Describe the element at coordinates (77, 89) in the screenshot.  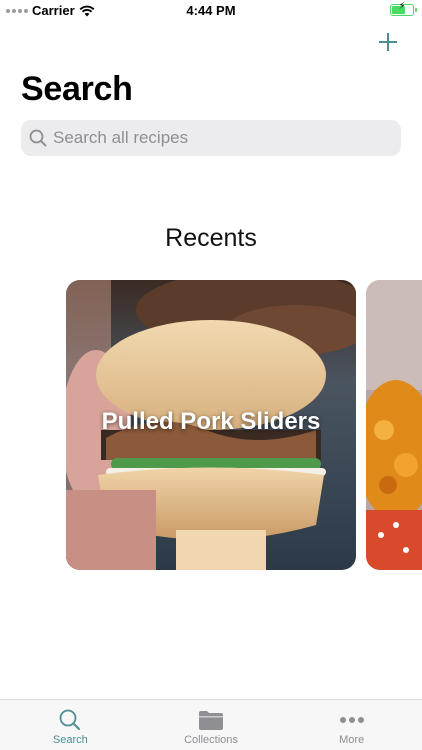
I see `page-title: Search` at that location.